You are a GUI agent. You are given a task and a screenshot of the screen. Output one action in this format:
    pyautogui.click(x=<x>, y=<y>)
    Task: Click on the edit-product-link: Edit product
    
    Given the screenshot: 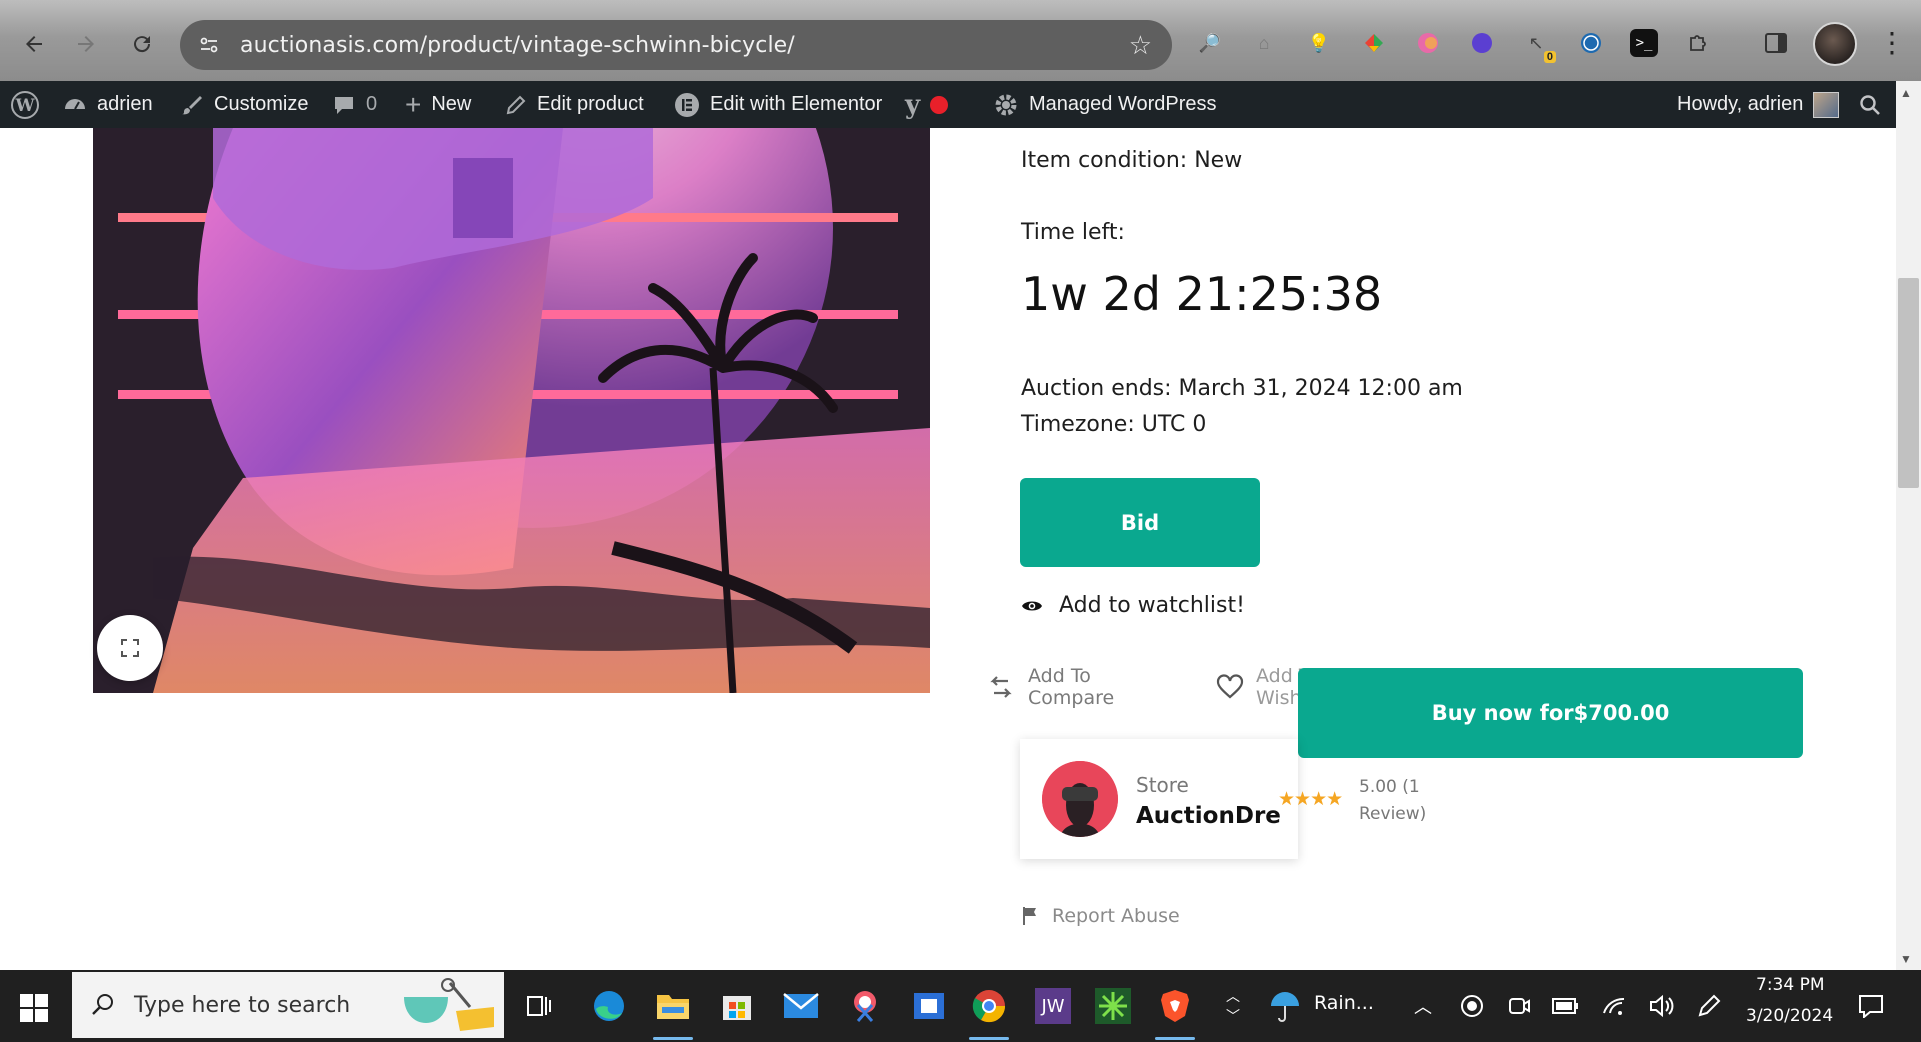 What is the action you would take?
    pyautogui.click(x=574, y=104)
    